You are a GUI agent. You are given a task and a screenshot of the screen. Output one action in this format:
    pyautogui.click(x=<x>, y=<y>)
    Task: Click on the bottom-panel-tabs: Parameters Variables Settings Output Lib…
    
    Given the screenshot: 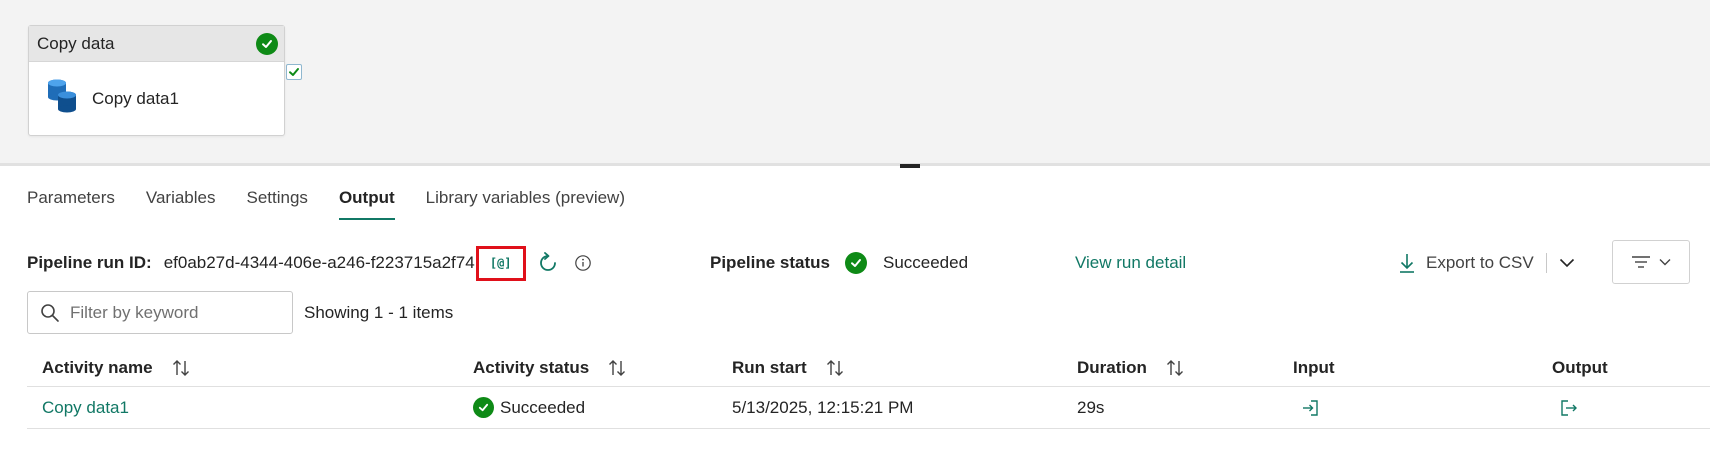 What is the action you would take?
    pyautogui.click(x=341, y=202)
    